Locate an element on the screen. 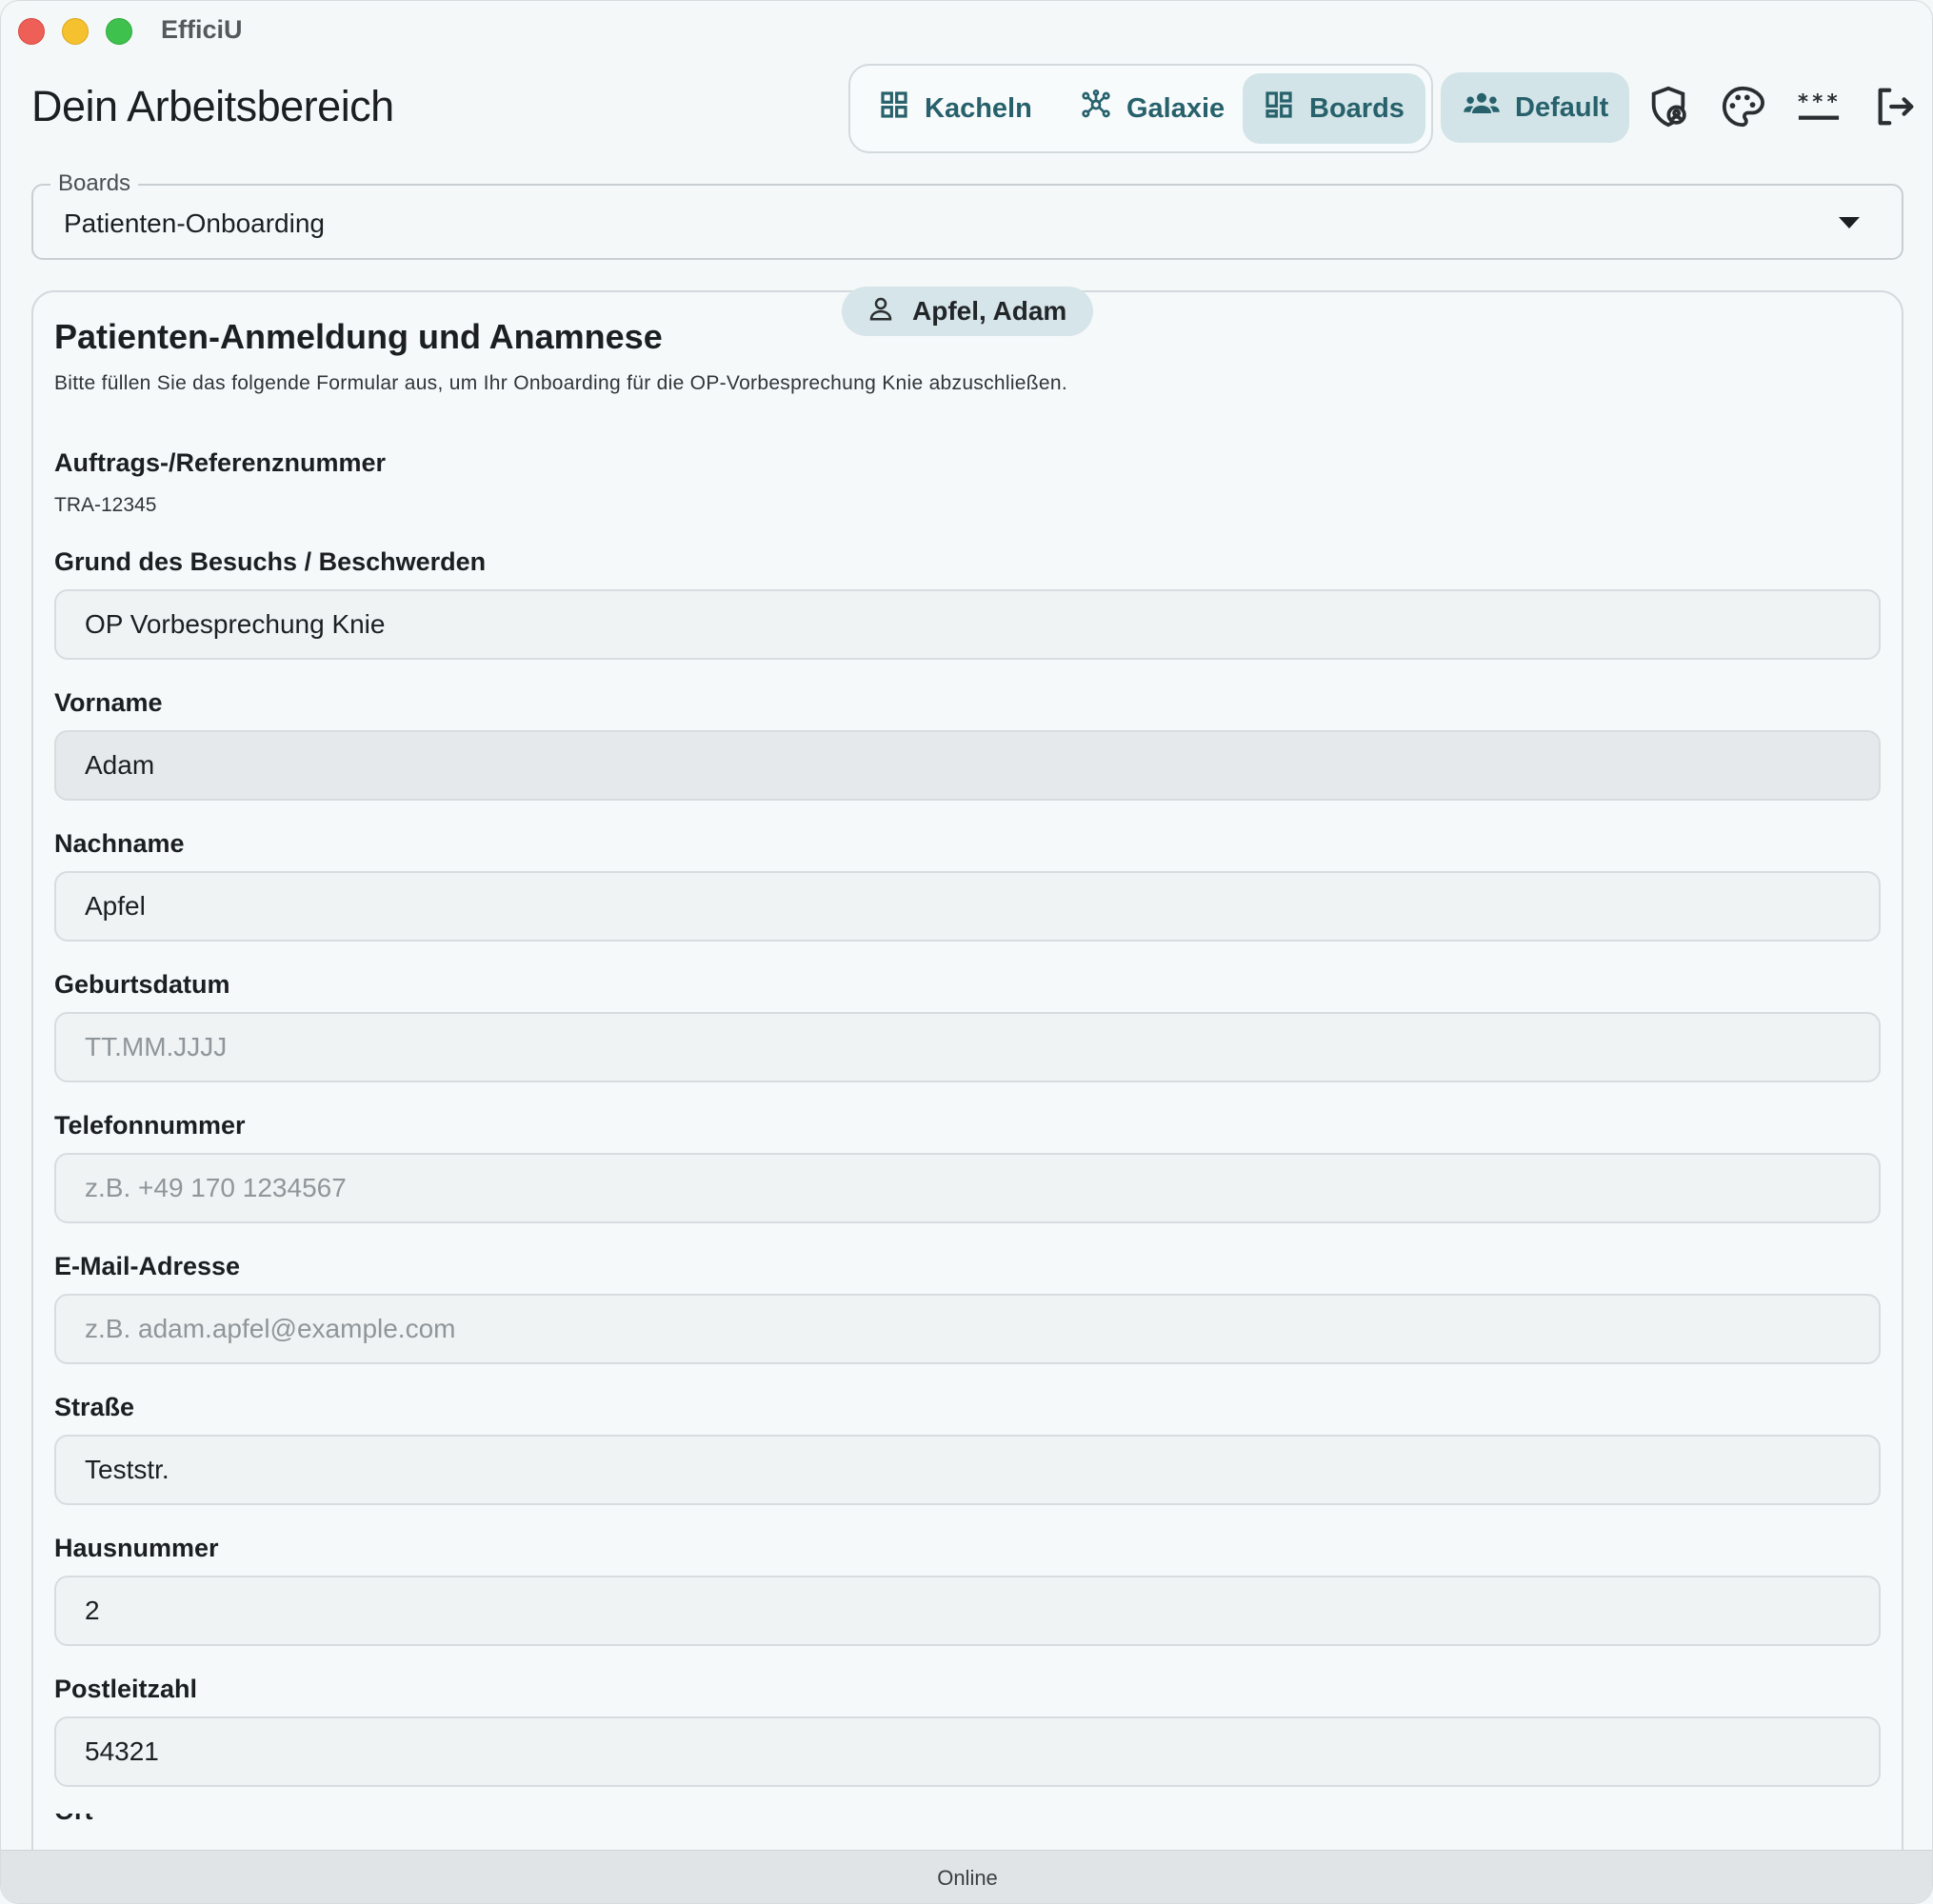 The height and width of the screenshot is (1904, 1933). connection-status: Online is located at coordinates (967, 1878).